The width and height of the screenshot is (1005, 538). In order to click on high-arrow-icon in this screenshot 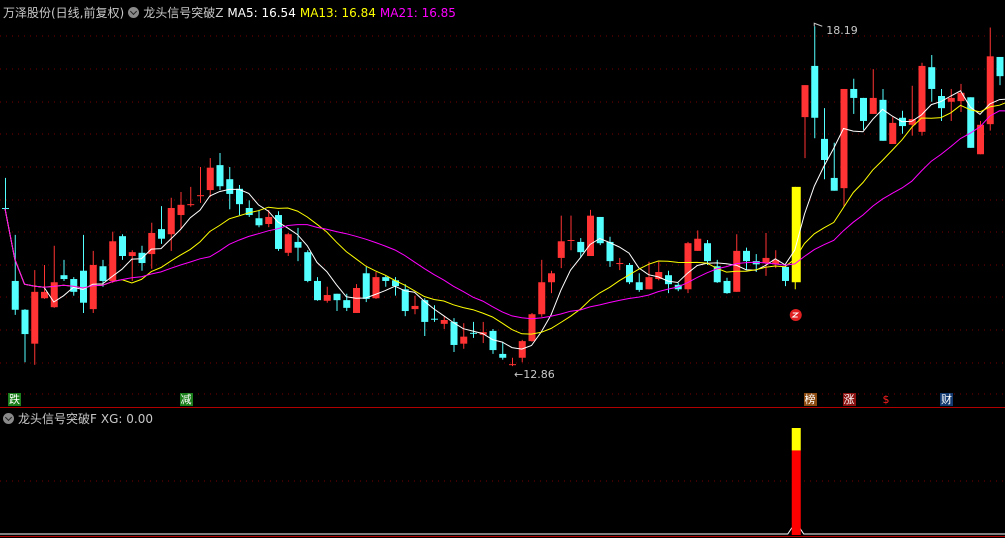, I will do `click(818, 24)`.